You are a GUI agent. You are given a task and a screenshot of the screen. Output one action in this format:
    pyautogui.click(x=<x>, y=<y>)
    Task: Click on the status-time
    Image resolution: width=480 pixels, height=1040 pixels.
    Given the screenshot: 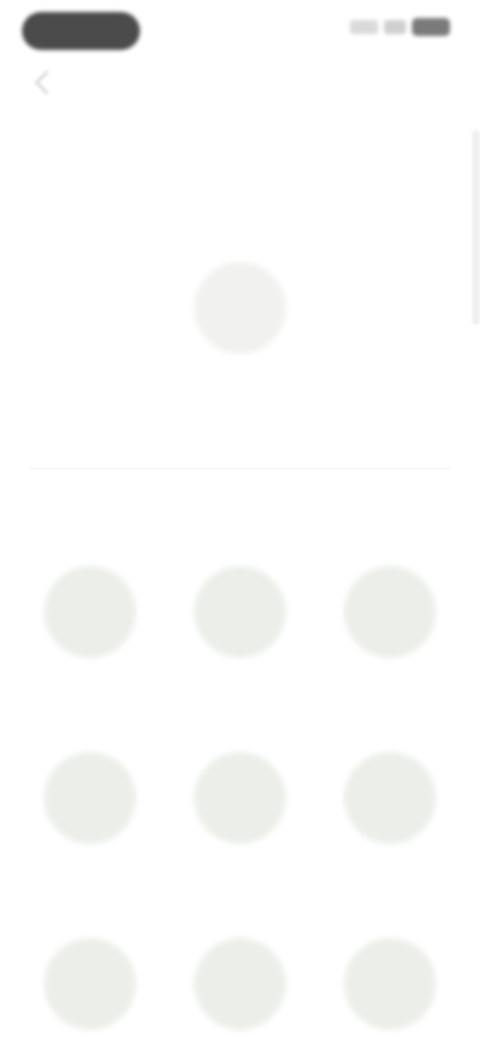 What is the action you would take?
    pyautogui.click(x=81, y=31)
    